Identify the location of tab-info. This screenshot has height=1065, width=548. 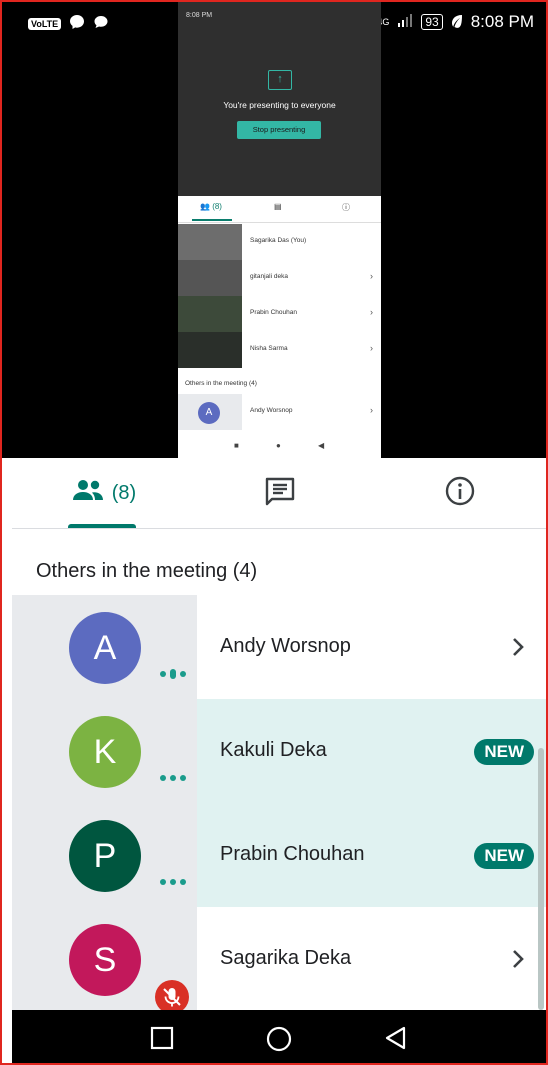
(460, 493).